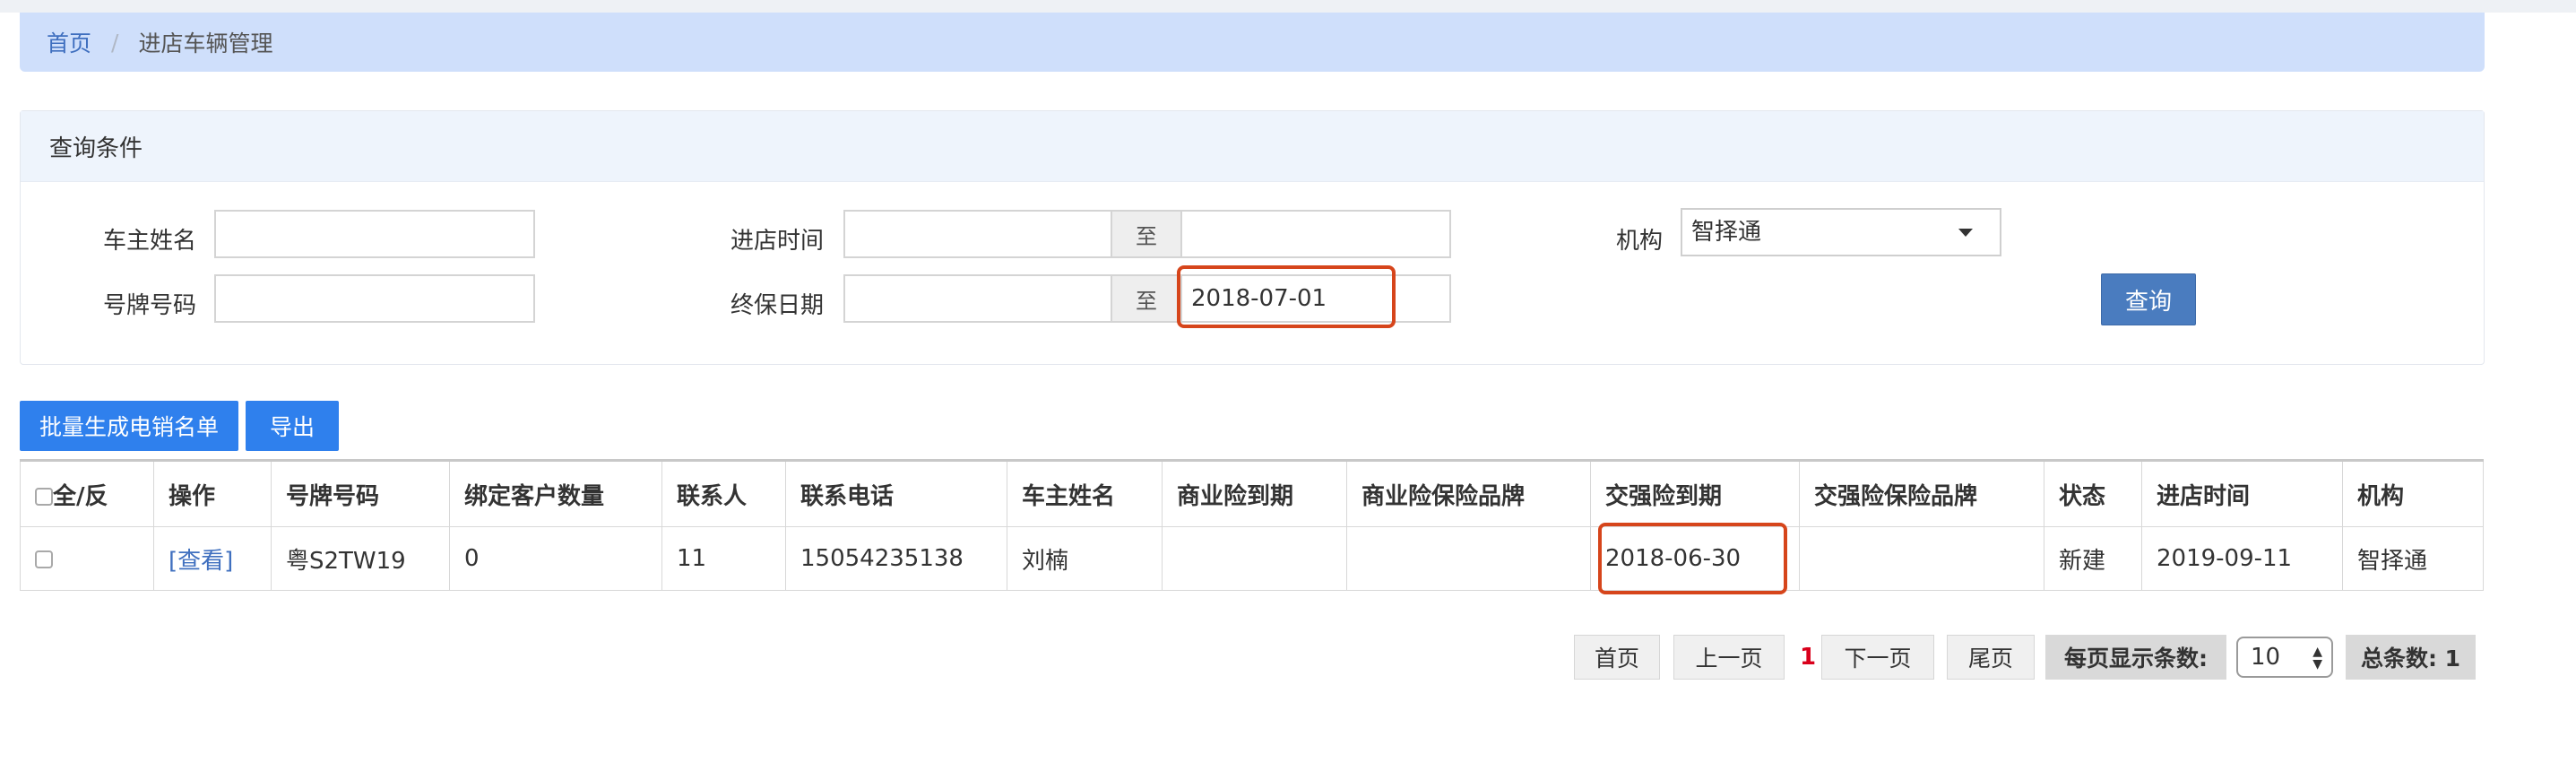 Image resolution: width=2576 pixels, height=780 pixels. Describe the element at coordinates (374, 298) in the screenshot. I see `plate-input` at that location.